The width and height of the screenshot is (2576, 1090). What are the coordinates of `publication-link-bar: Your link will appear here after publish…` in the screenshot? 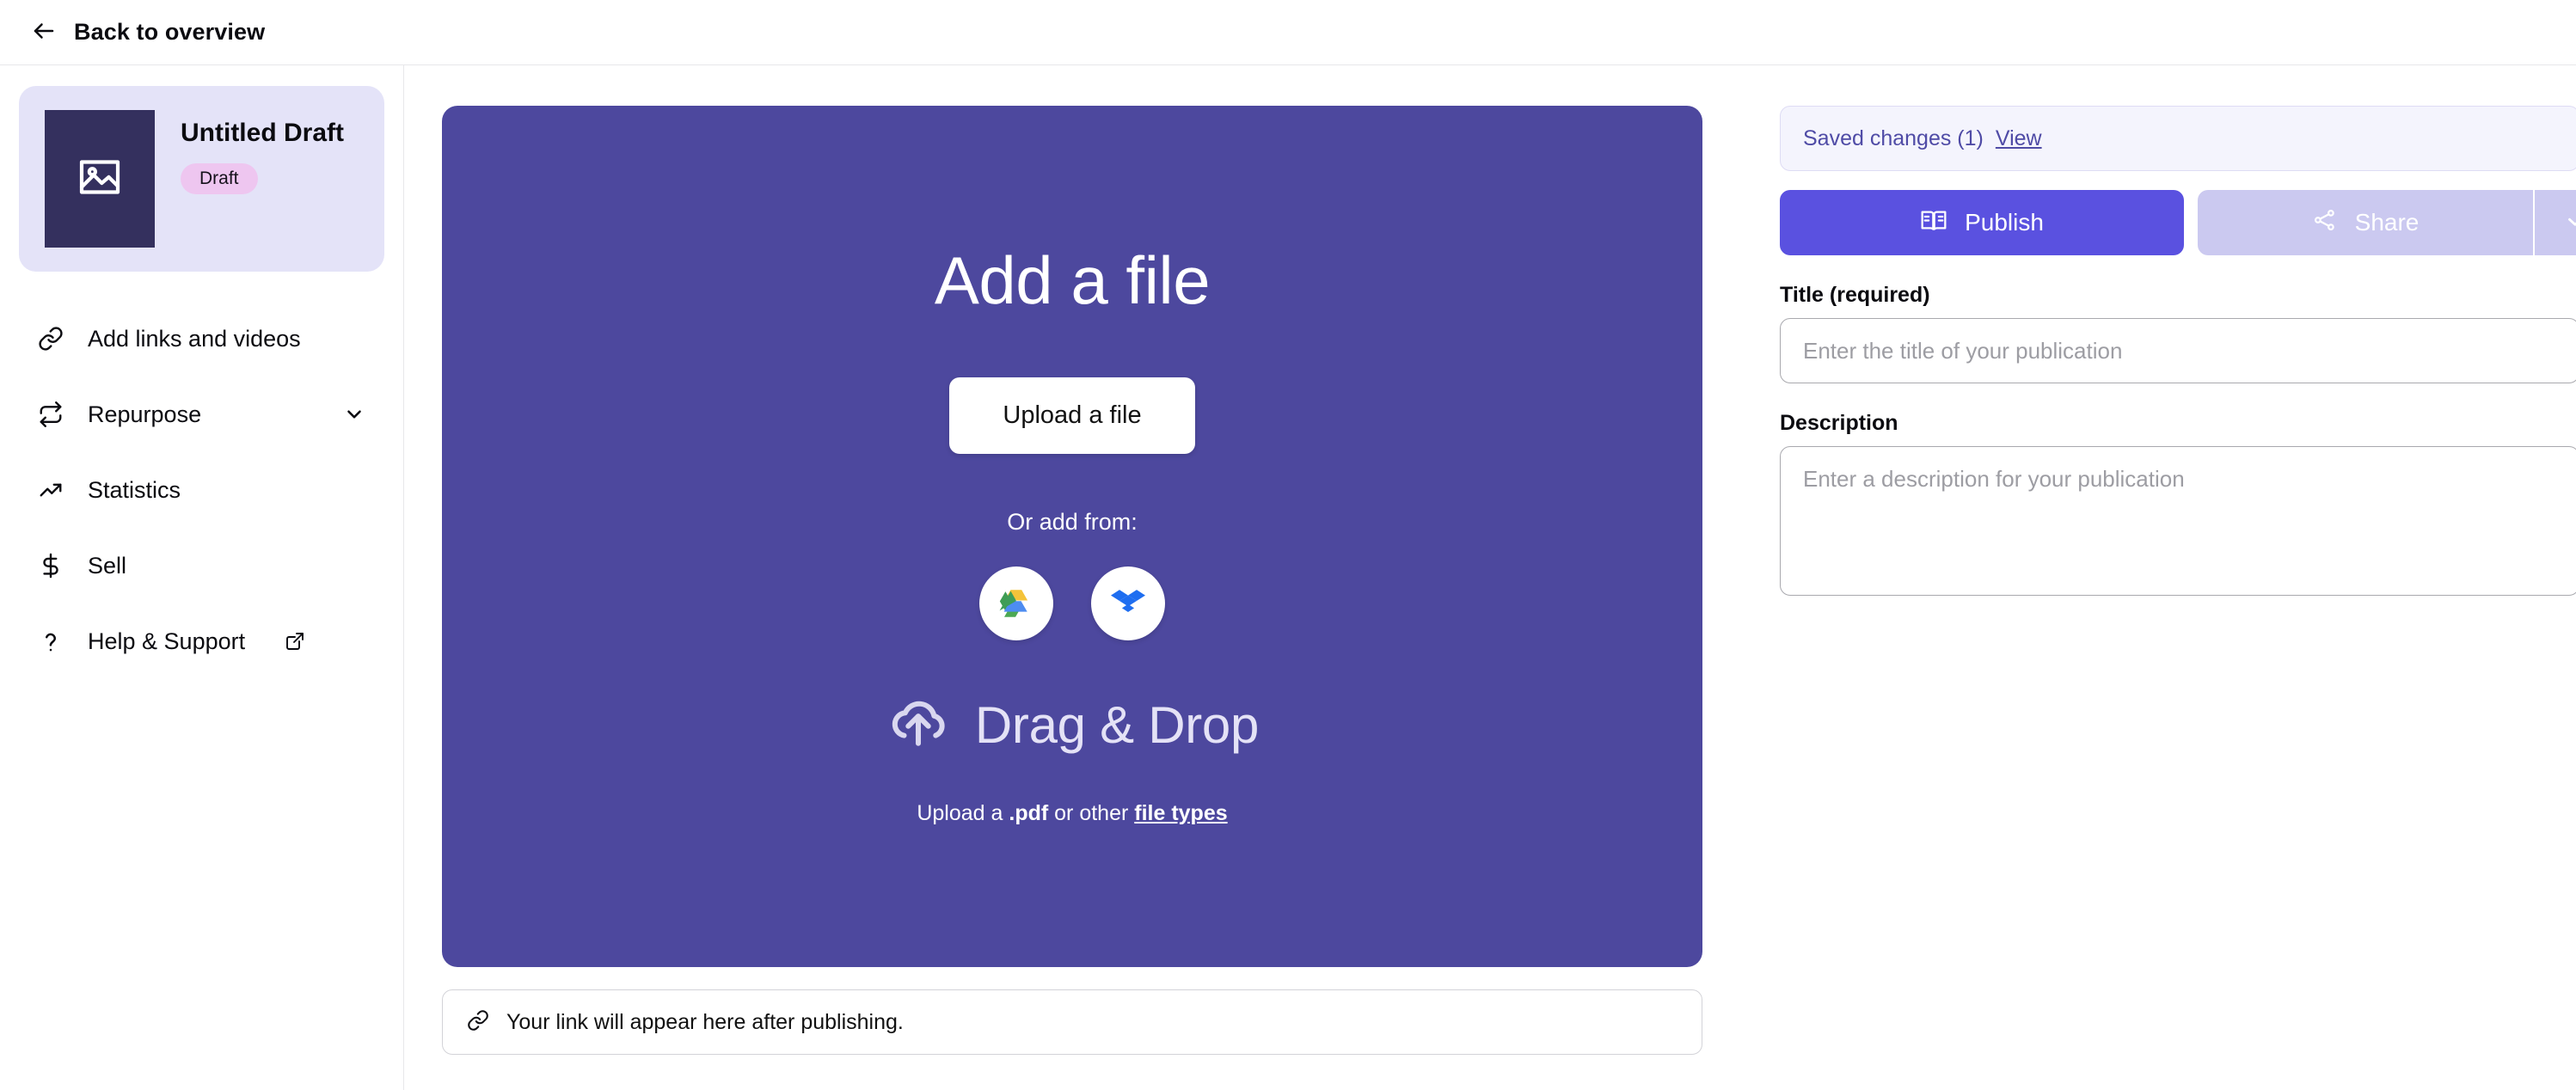 It's located at (1072, 1022).